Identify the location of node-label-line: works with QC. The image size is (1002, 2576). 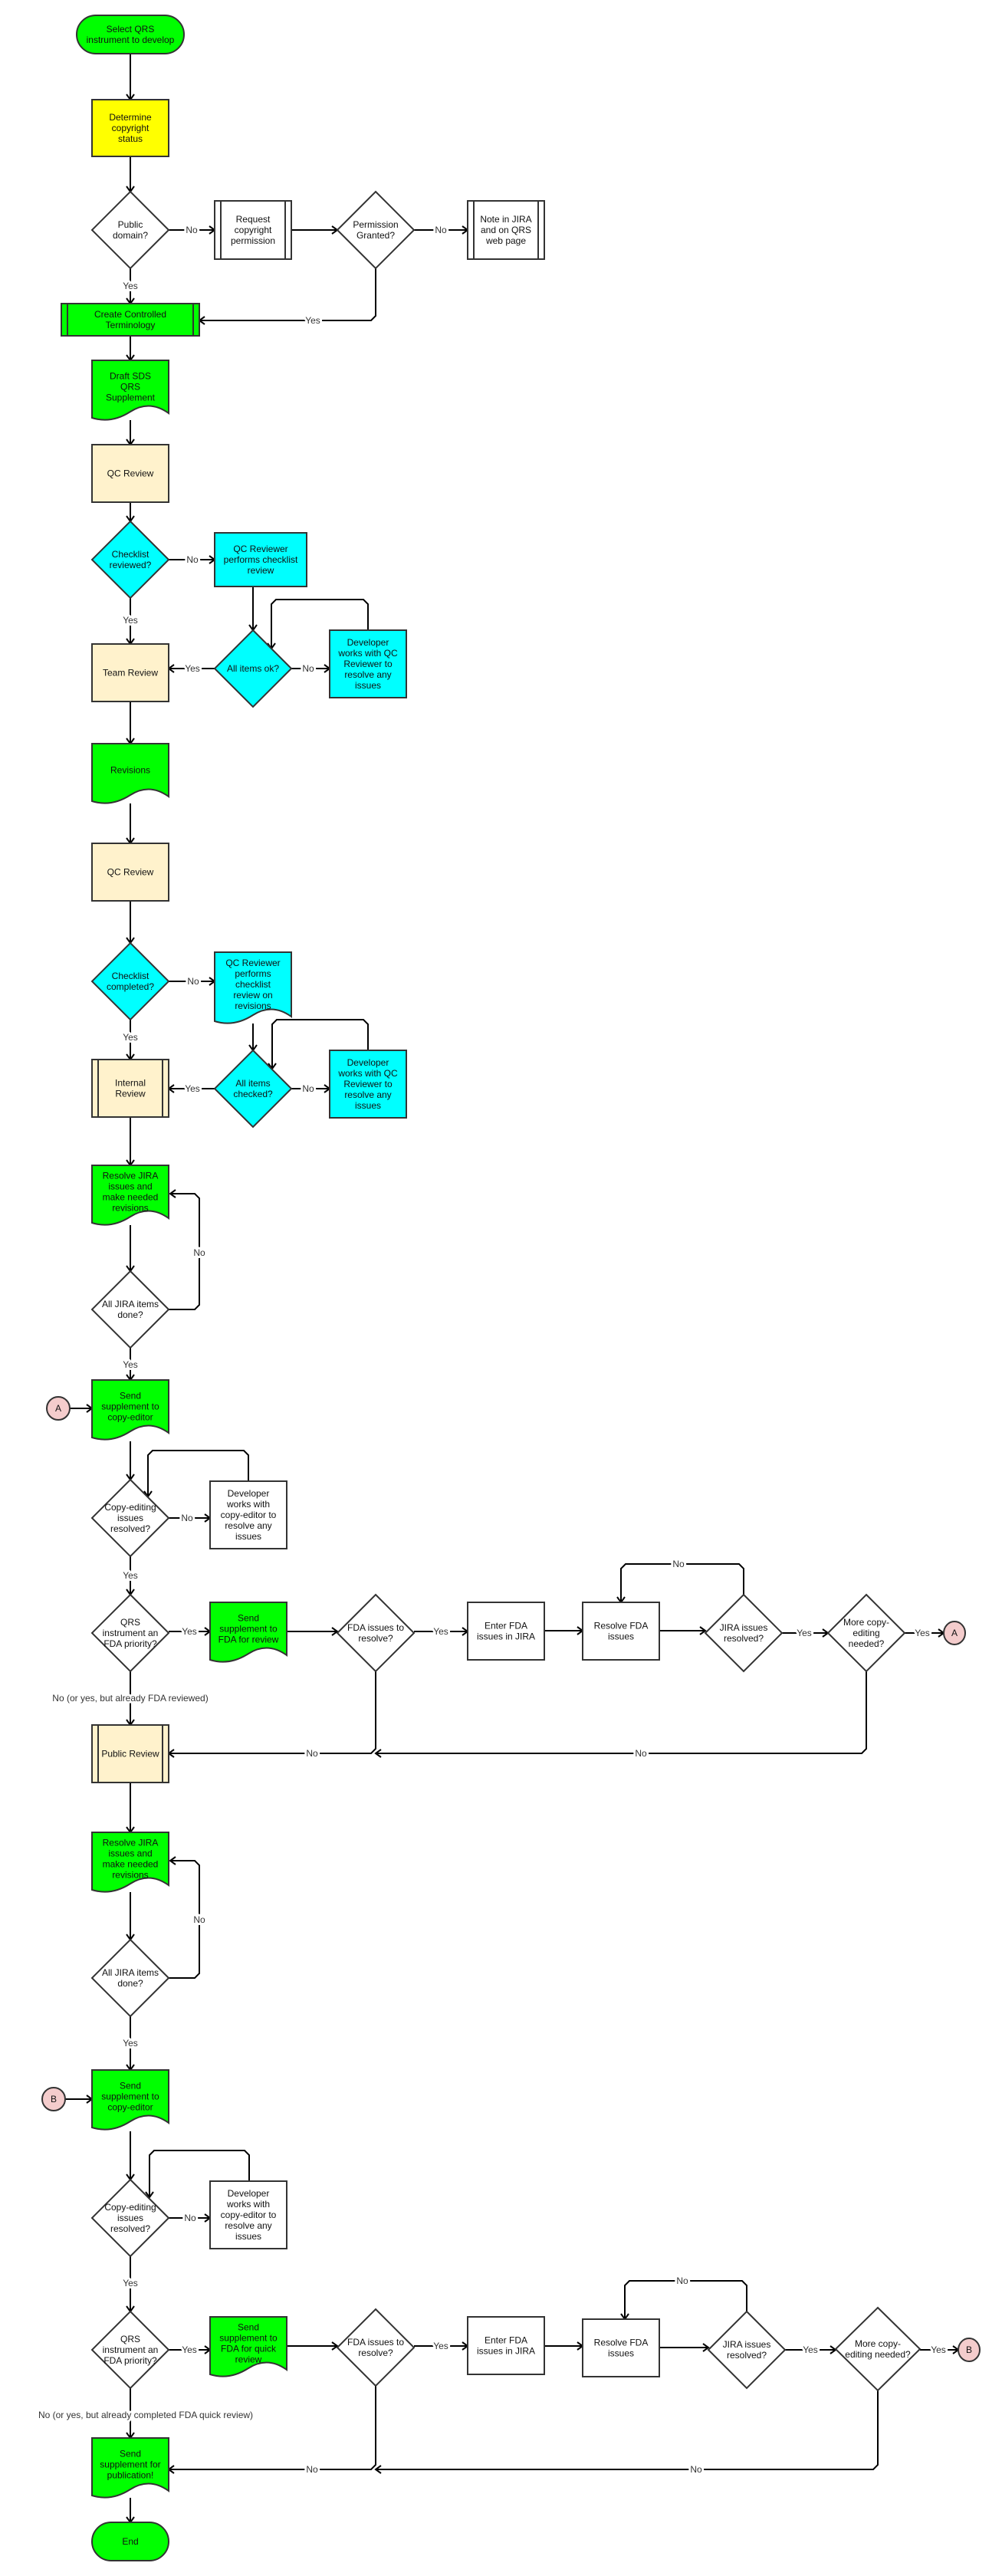
(367, 1073).